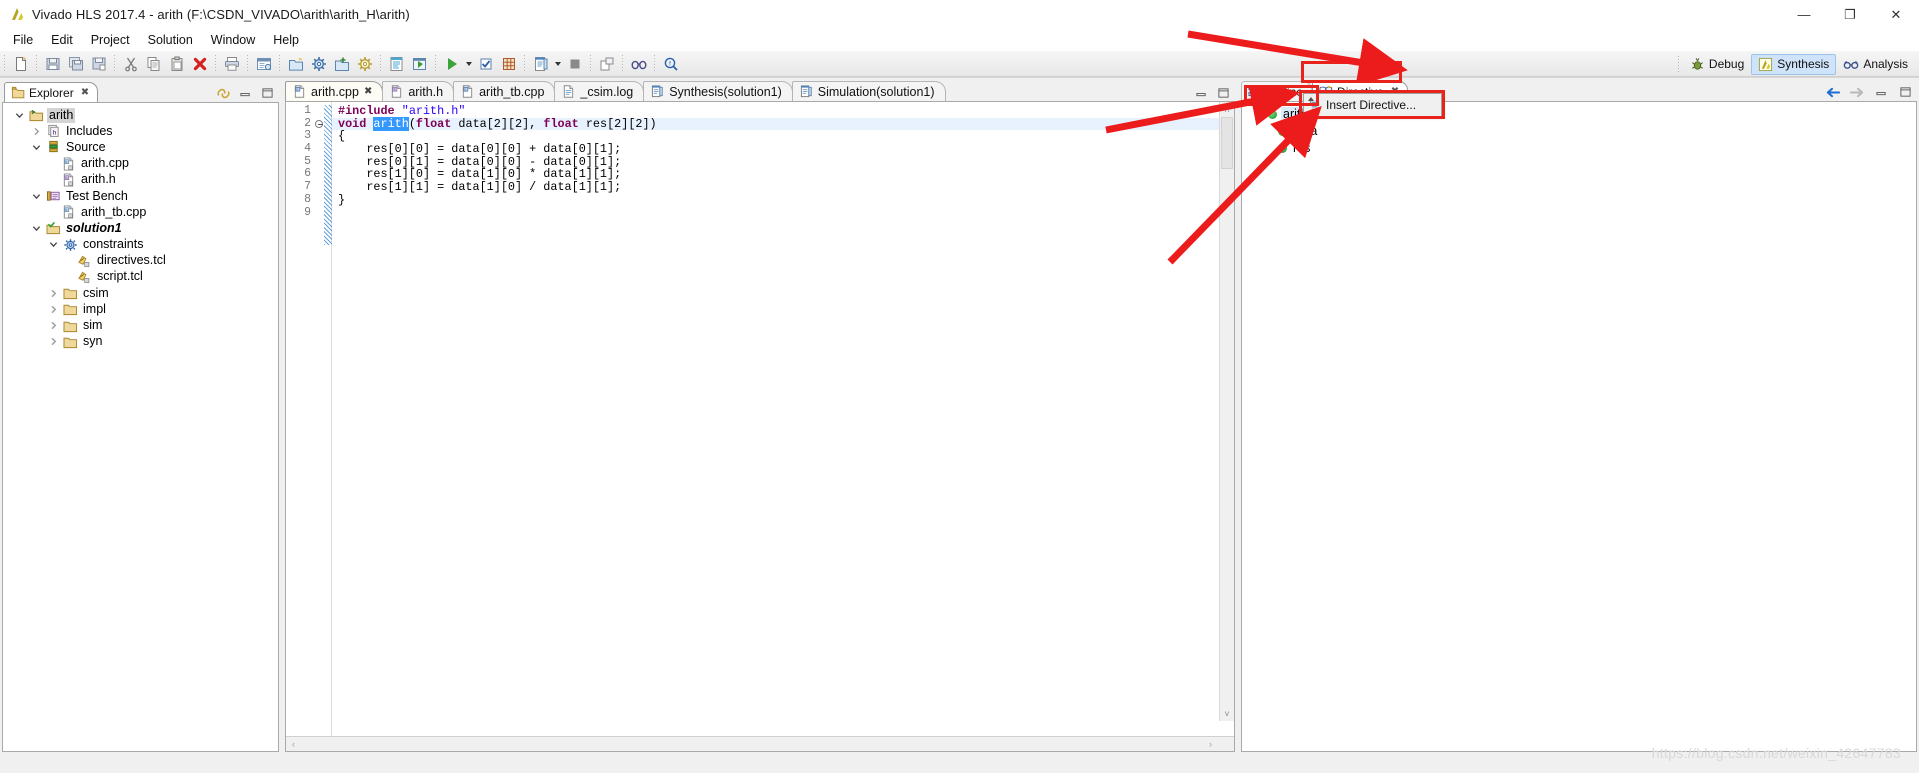  Describe the element at coordinates (140, 277) in the screenshot. I see `tree-item-script-tcl: script.tcl` at that location.